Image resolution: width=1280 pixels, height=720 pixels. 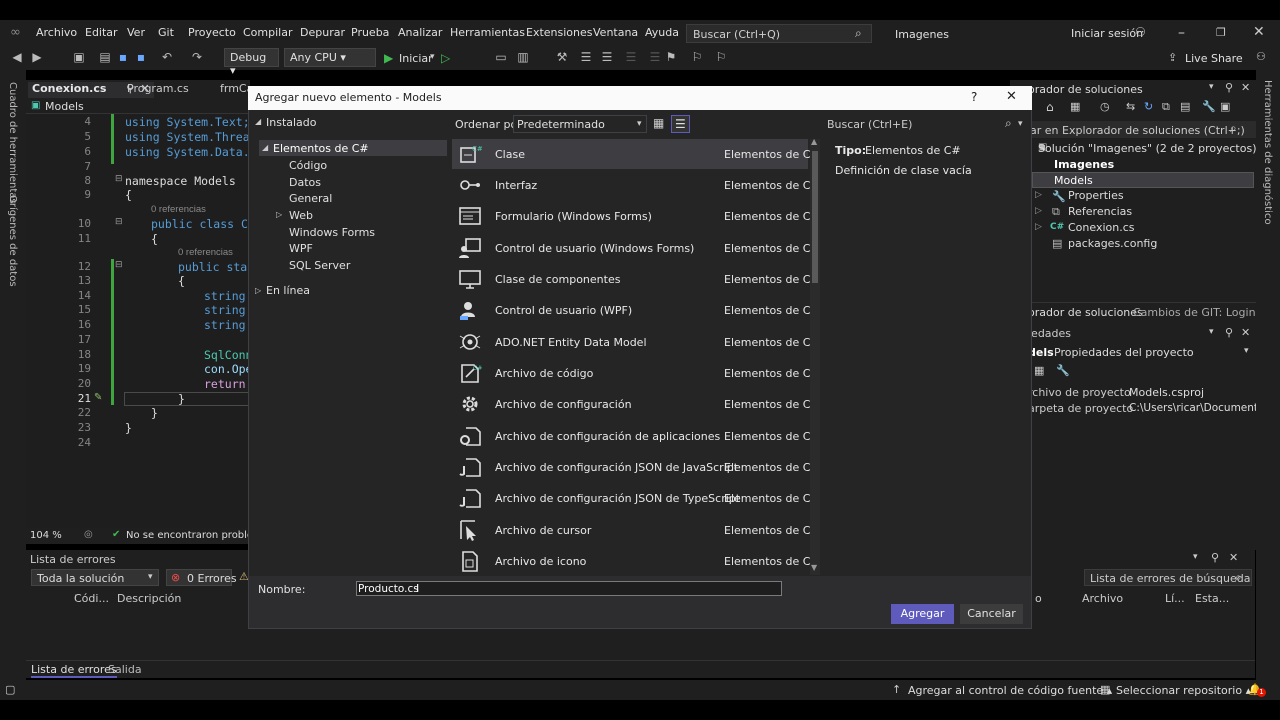 I want to click on switch-views-icon: ▦, so click(x=1075, y=106).